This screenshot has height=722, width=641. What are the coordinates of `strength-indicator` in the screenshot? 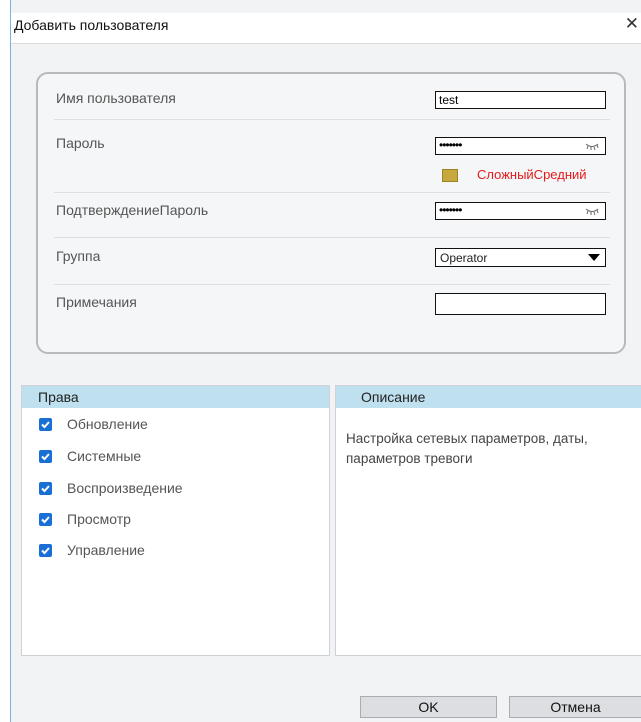 It's located at (450, 175).